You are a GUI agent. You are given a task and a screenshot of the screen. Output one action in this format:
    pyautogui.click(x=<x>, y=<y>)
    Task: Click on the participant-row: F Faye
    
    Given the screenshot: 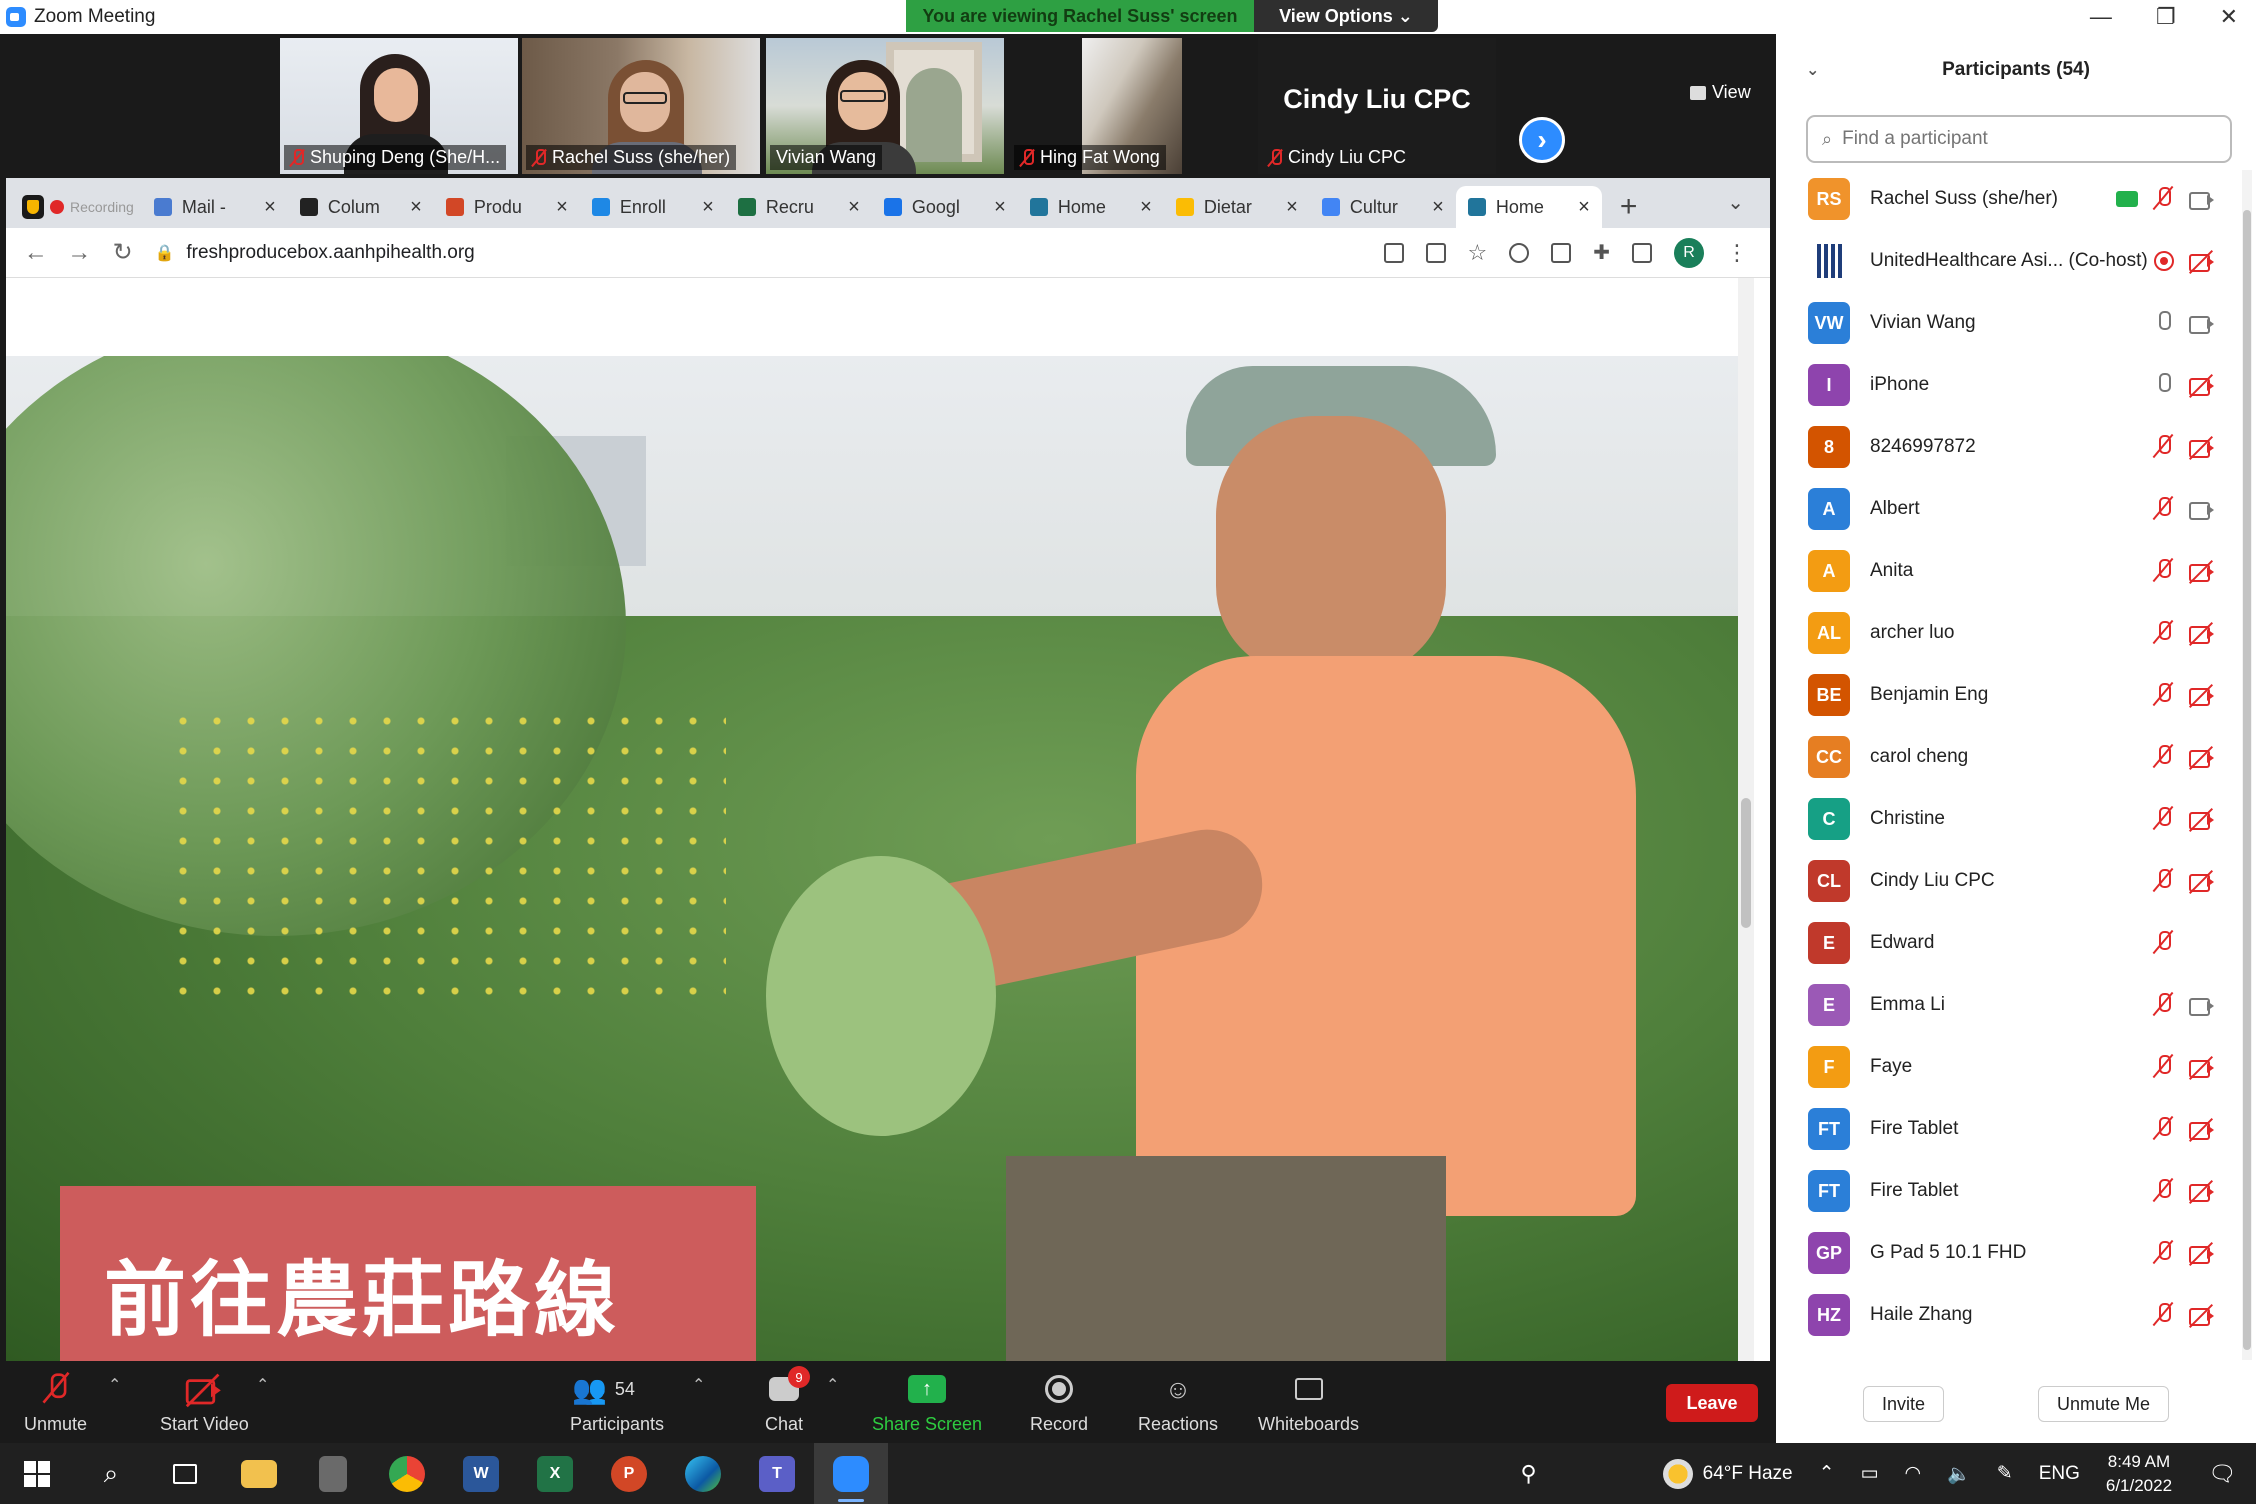 What is the action you would take?
    pyautogui.click(x=2007, y=1067)
    